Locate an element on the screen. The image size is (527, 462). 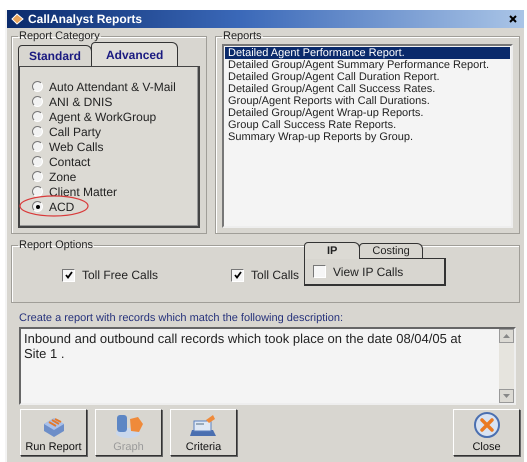
category-tab: Advanced is located at coordinates (134, 54).